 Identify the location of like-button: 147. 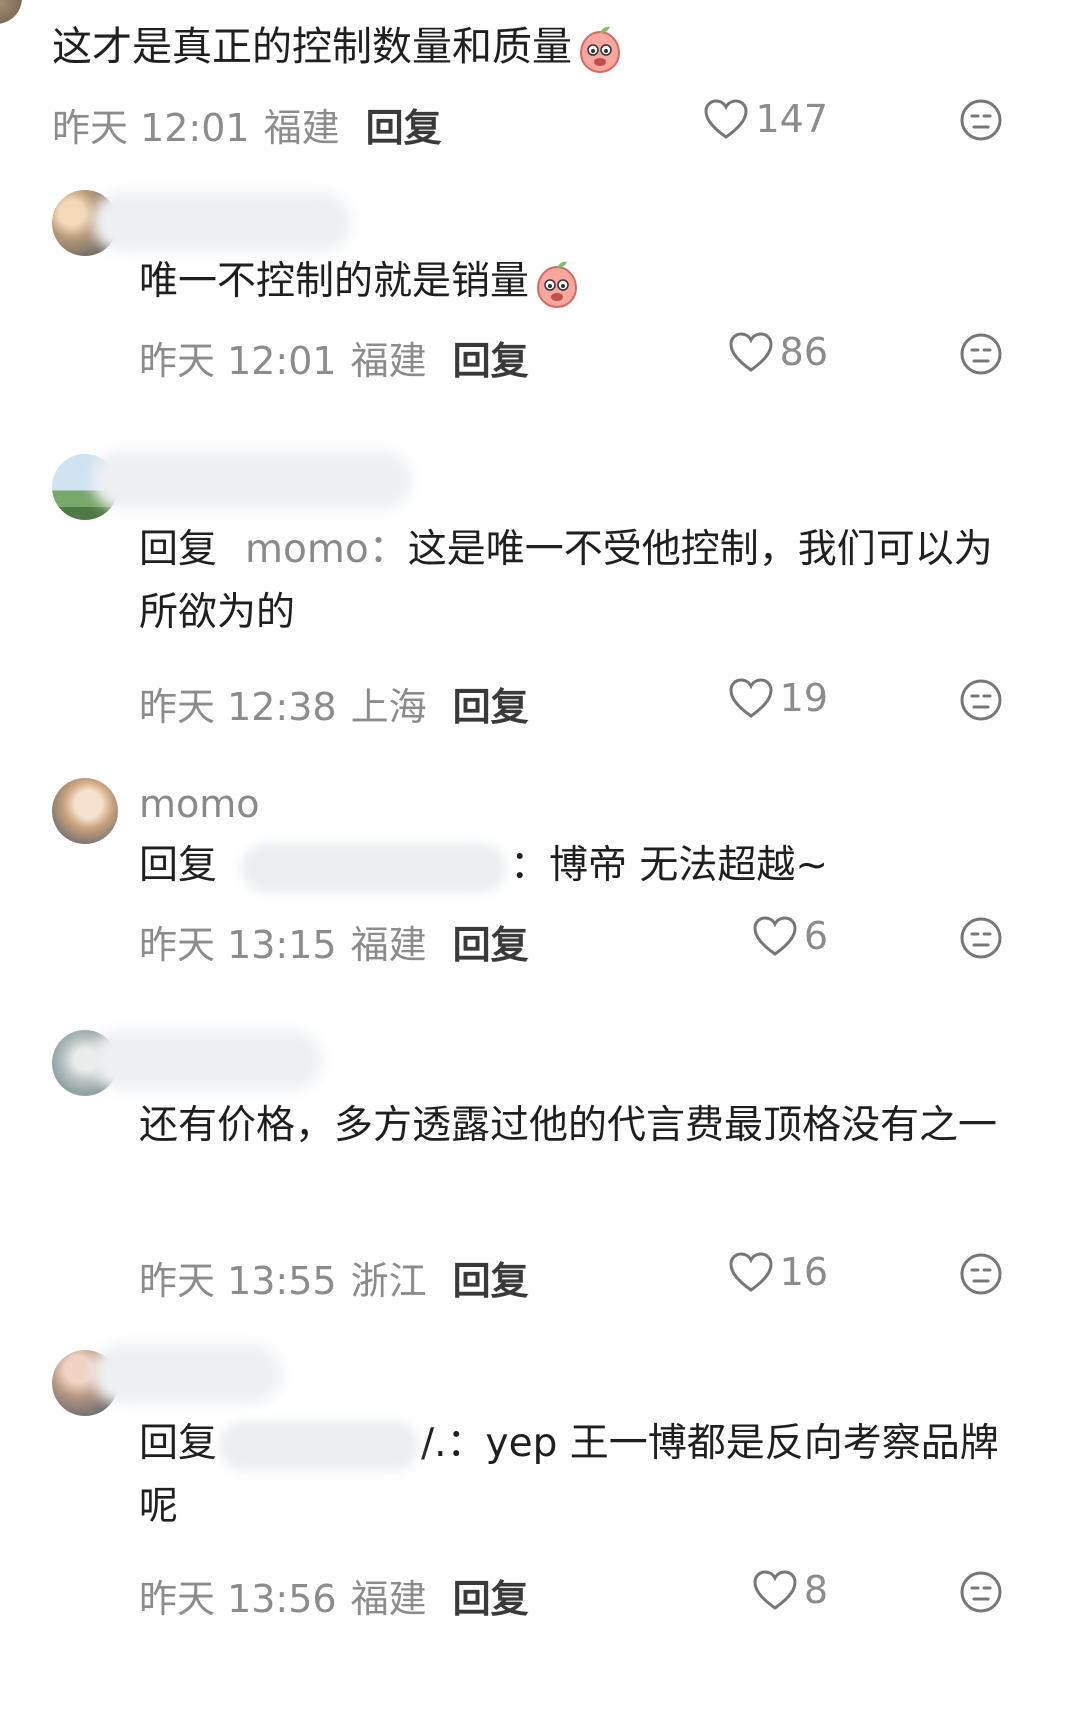
(765, 119).